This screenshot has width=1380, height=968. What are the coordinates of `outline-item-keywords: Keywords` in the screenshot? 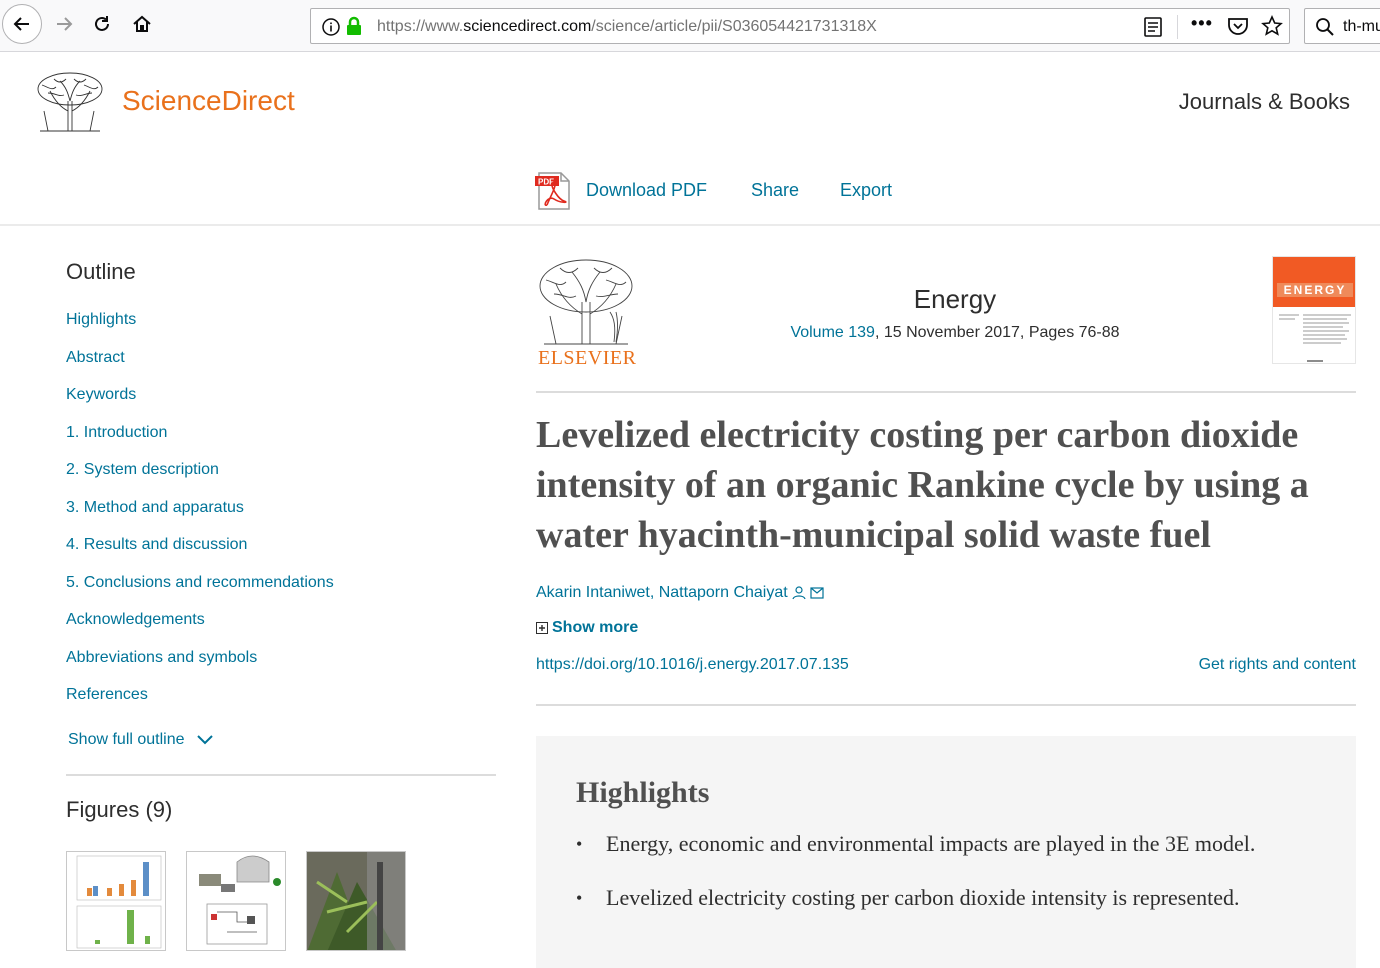 It's located at (200, 405).